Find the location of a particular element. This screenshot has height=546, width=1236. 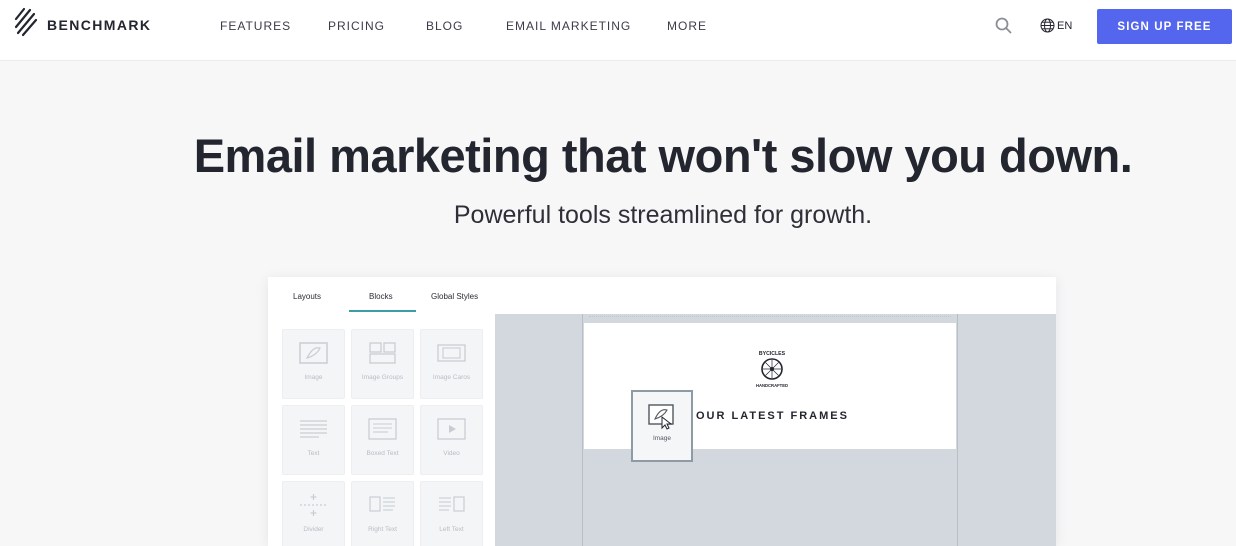

dragged-block-label: Image is located at coordinates (662, 438).